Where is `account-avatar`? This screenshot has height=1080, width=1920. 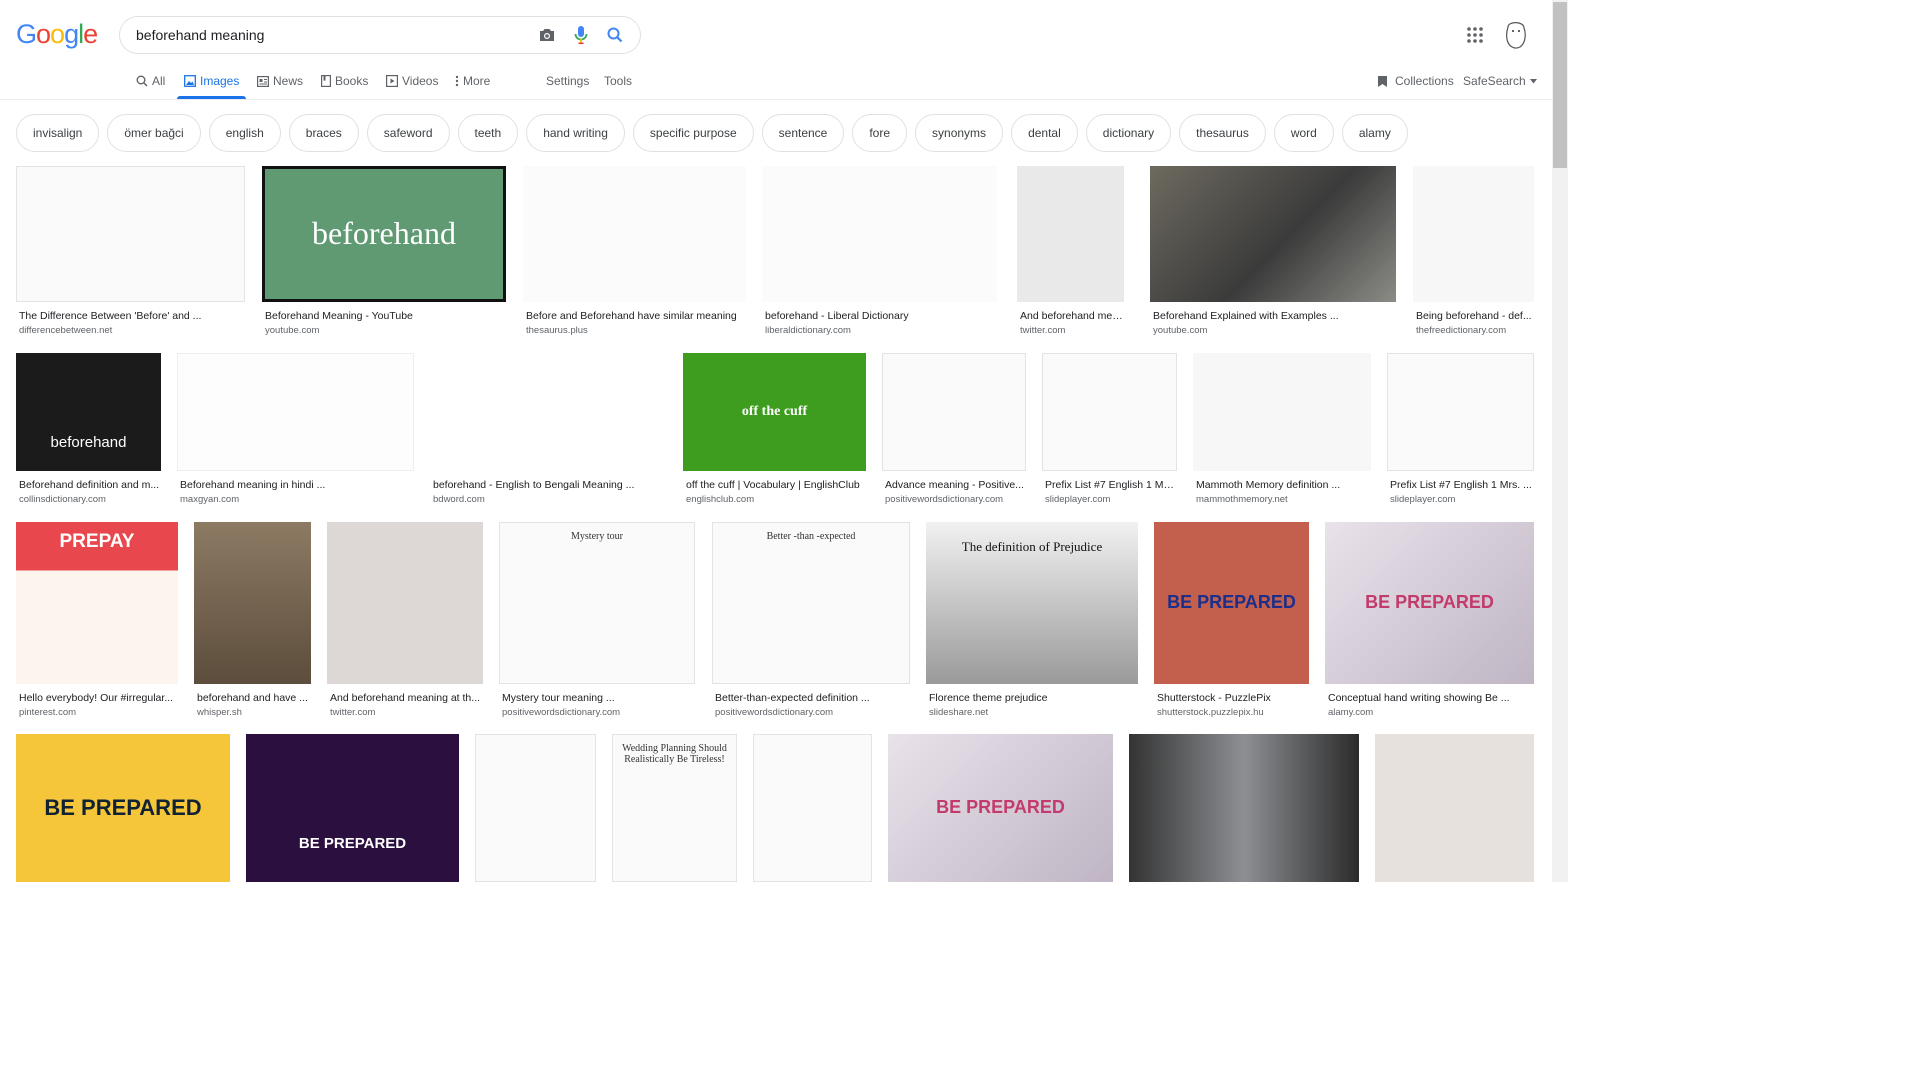
account-avatar is located at coordinates (1516, 35).